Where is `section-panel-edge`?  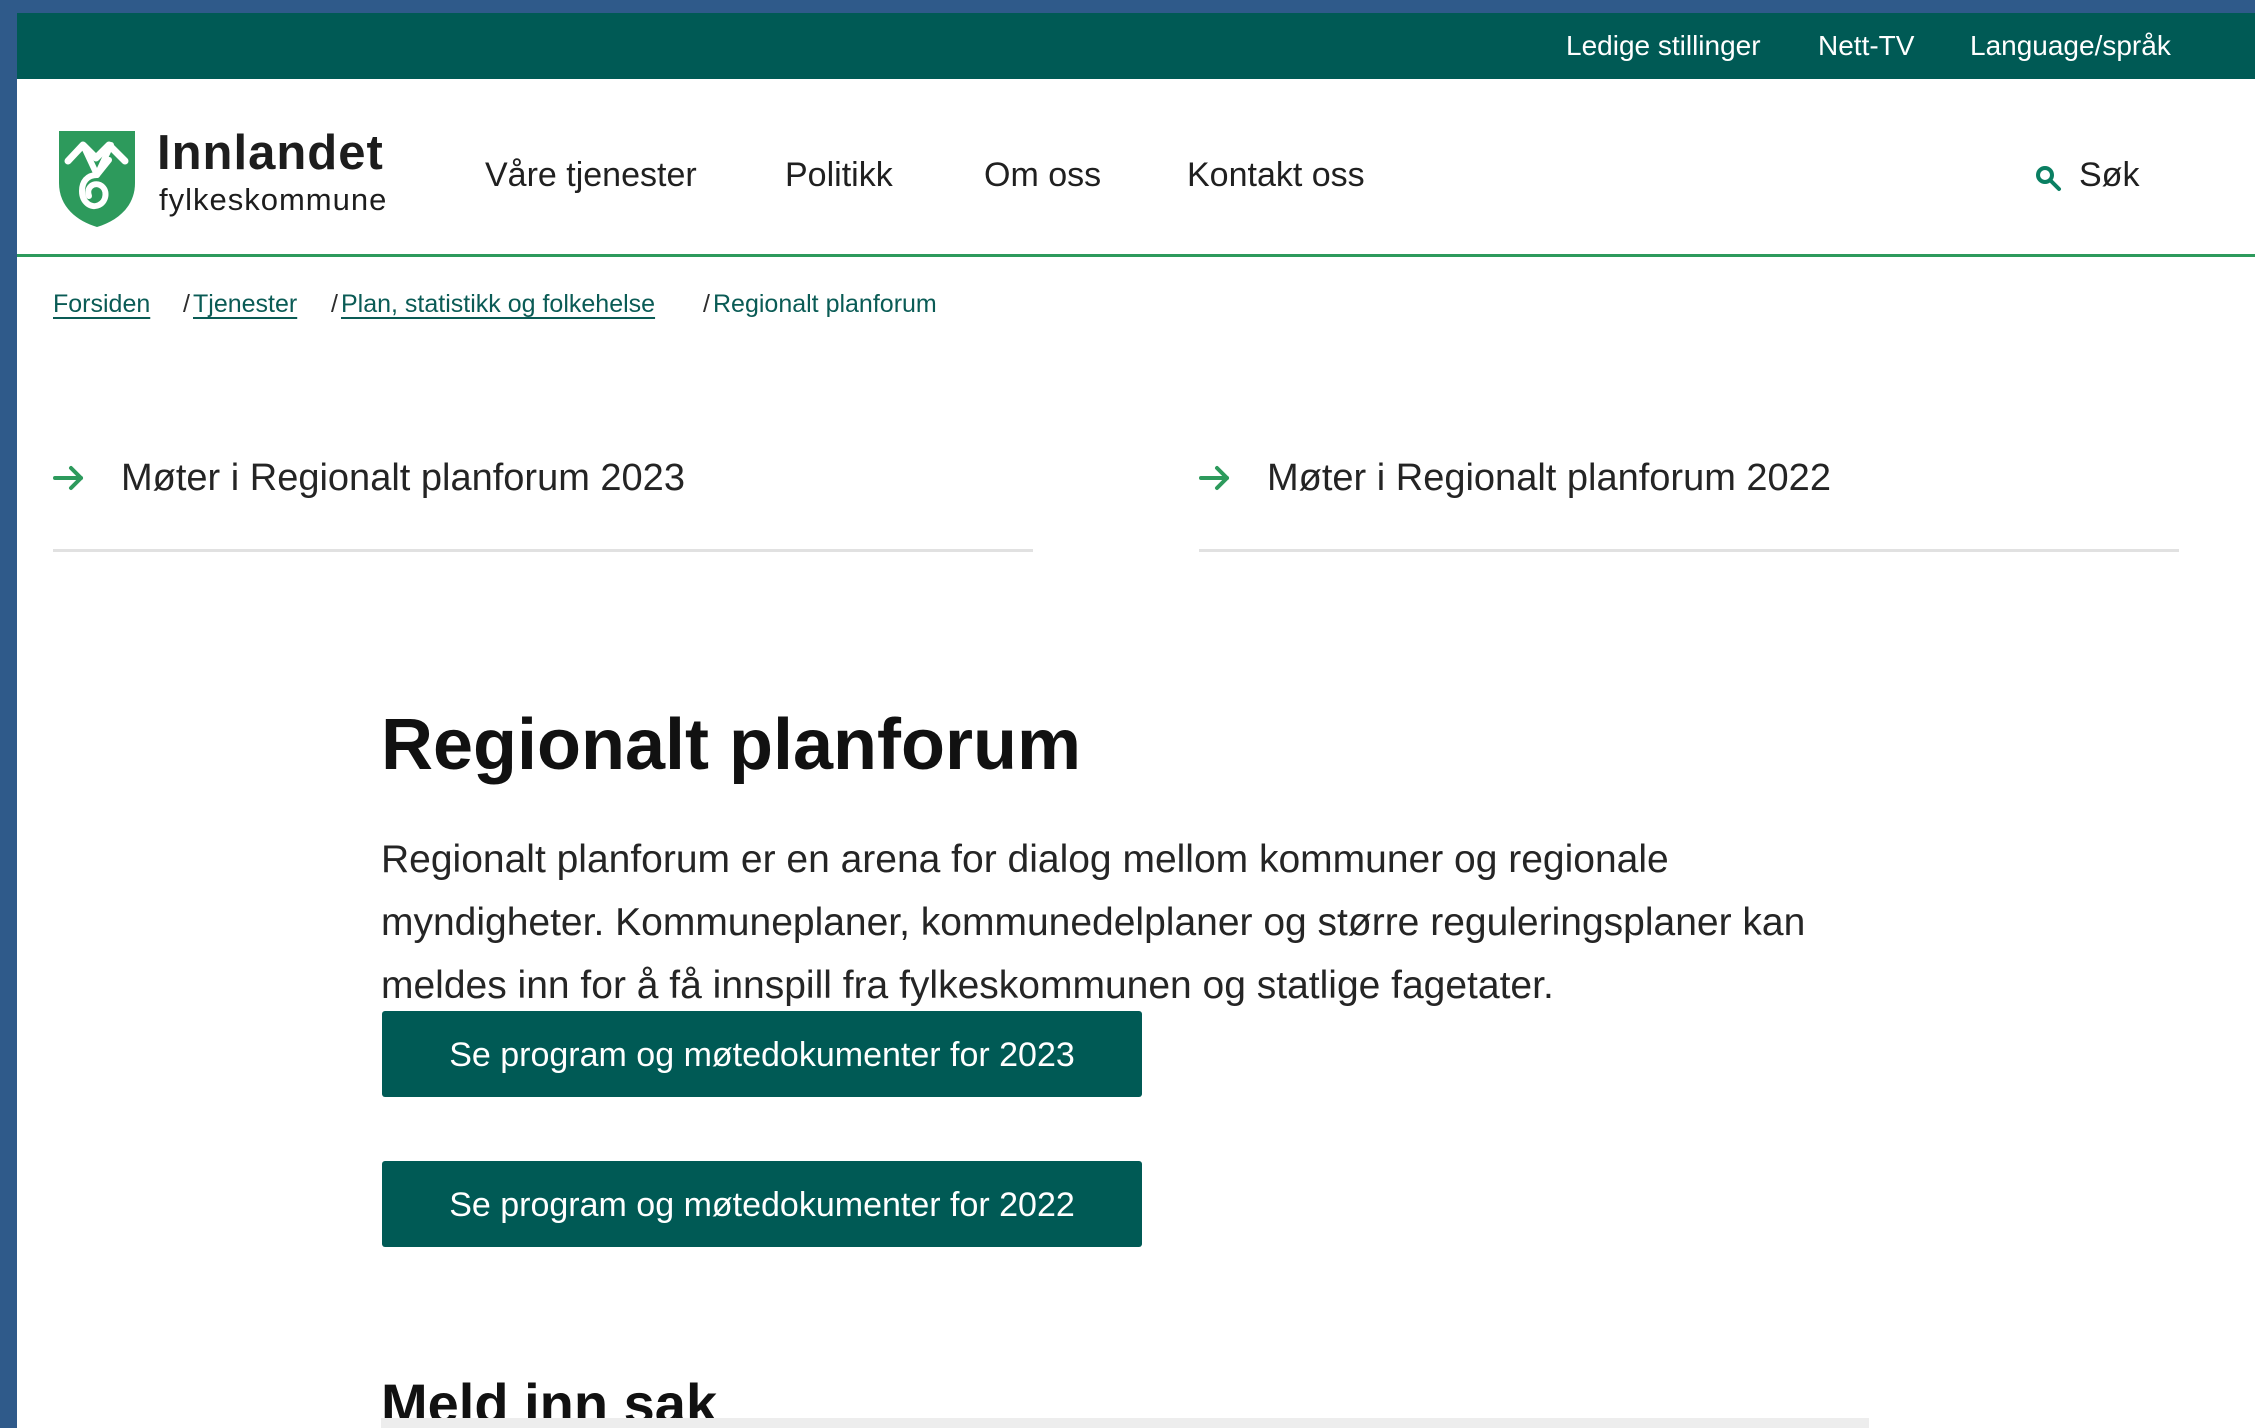
section-panel-edge is located at coordinates (1125, 1423).